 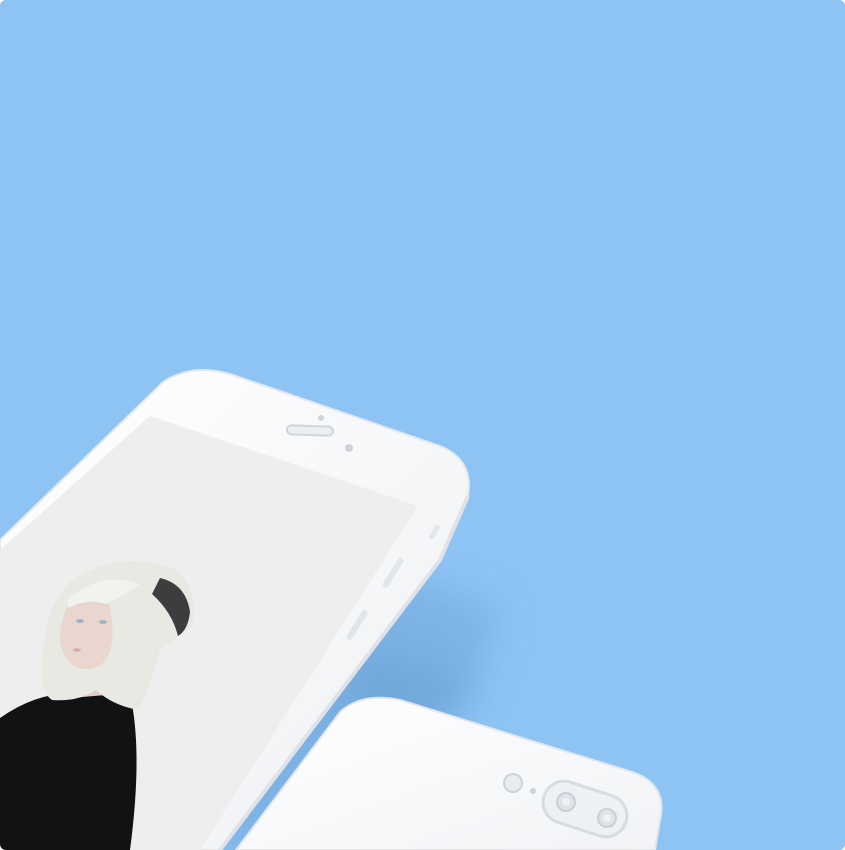 I want to click on right-eye, so click(x=103, y=622).